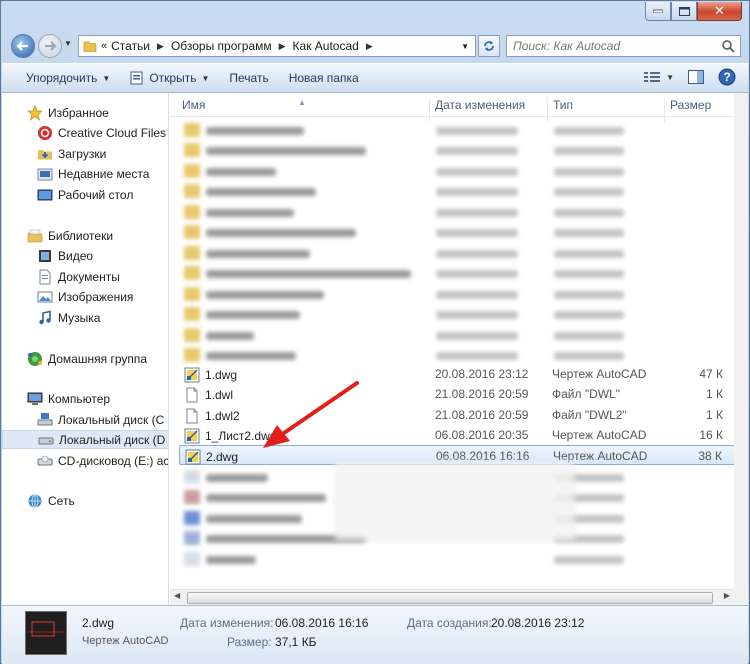  I want to click on nav-downloads: Загрузки, so click(85, 153).